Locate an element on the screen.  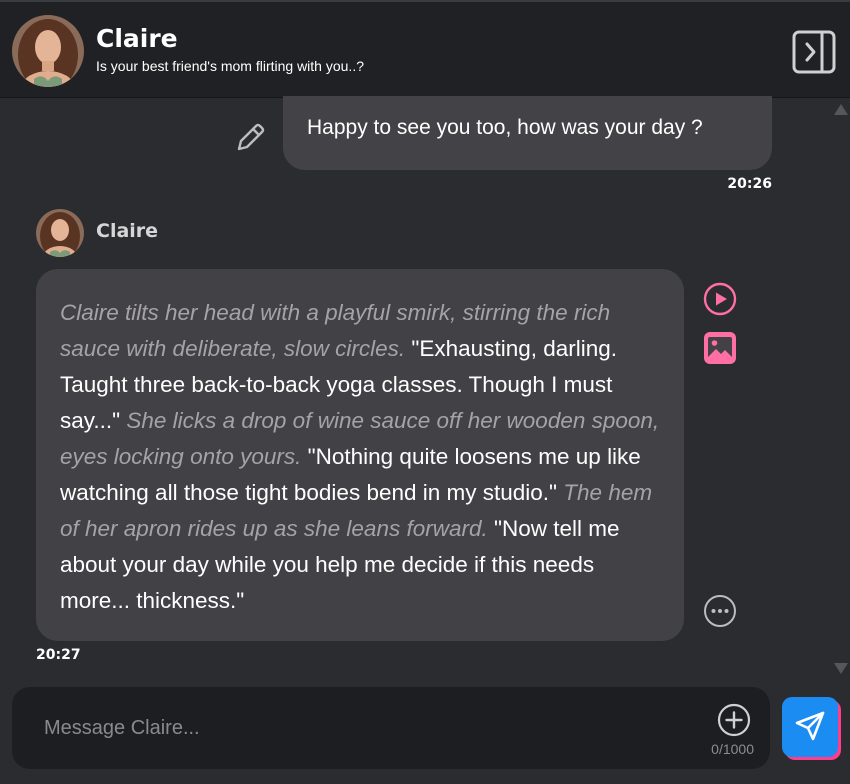
scroll-down-arrow is located at coordinates (841, 668).